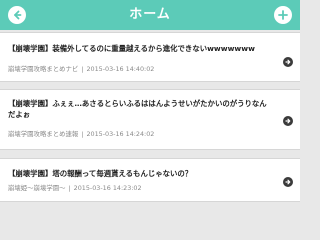 This screenshot has width=320, height=240. I want to click on article-date: 2015-03-16 14:23:02, so click(107, 188).